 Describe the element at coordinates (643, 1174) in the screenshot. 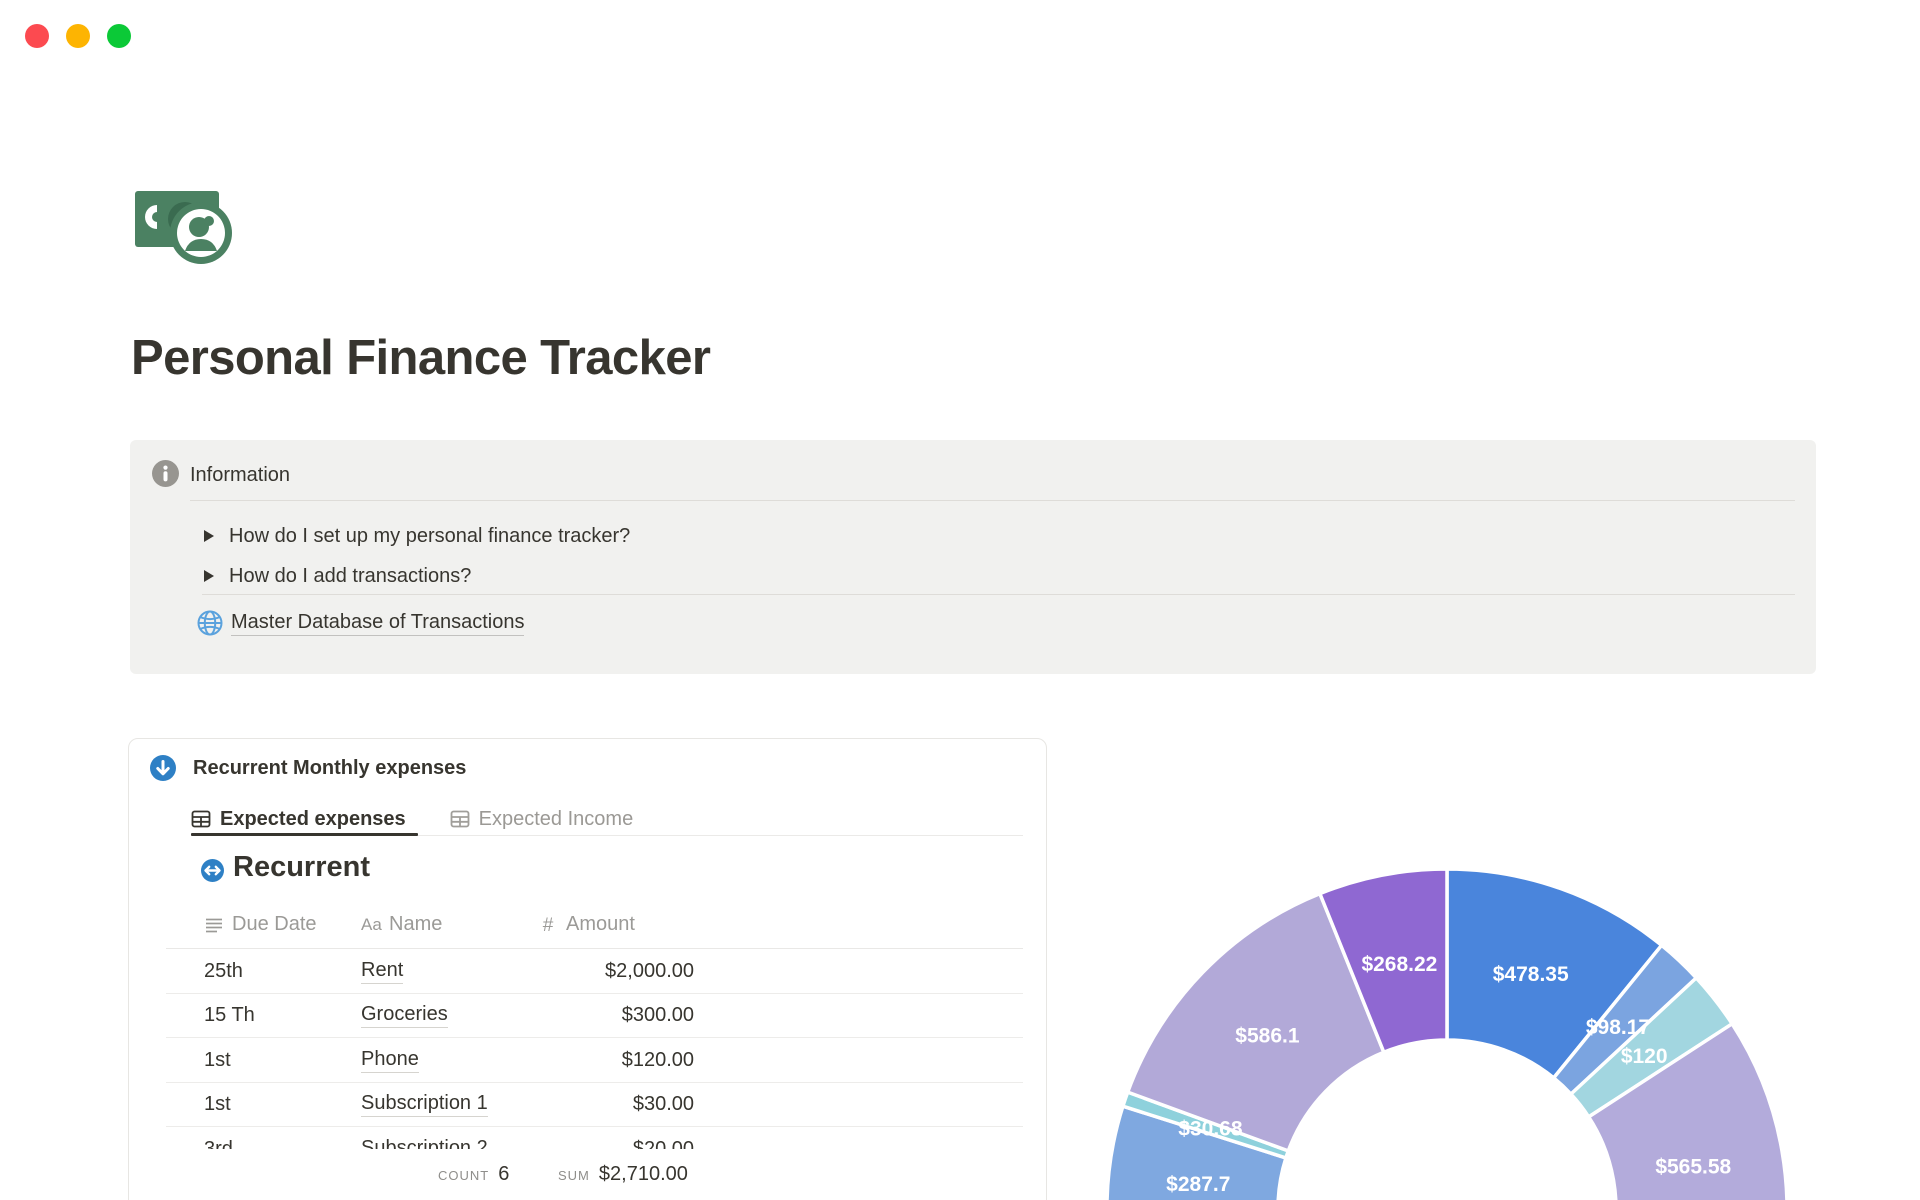

I see `sum-value: $2,710.00` at that location.